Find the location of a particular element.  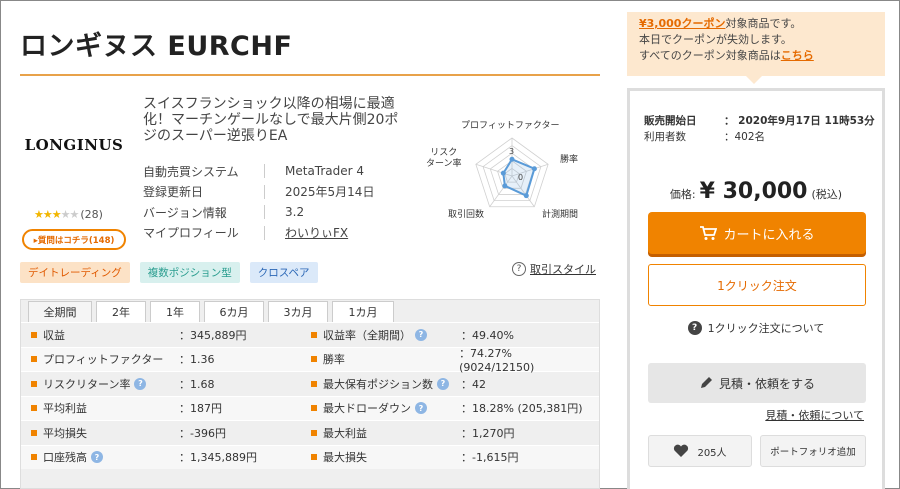

one-click-about-label: 1クリック注文について is located at coordinates (766, 328).